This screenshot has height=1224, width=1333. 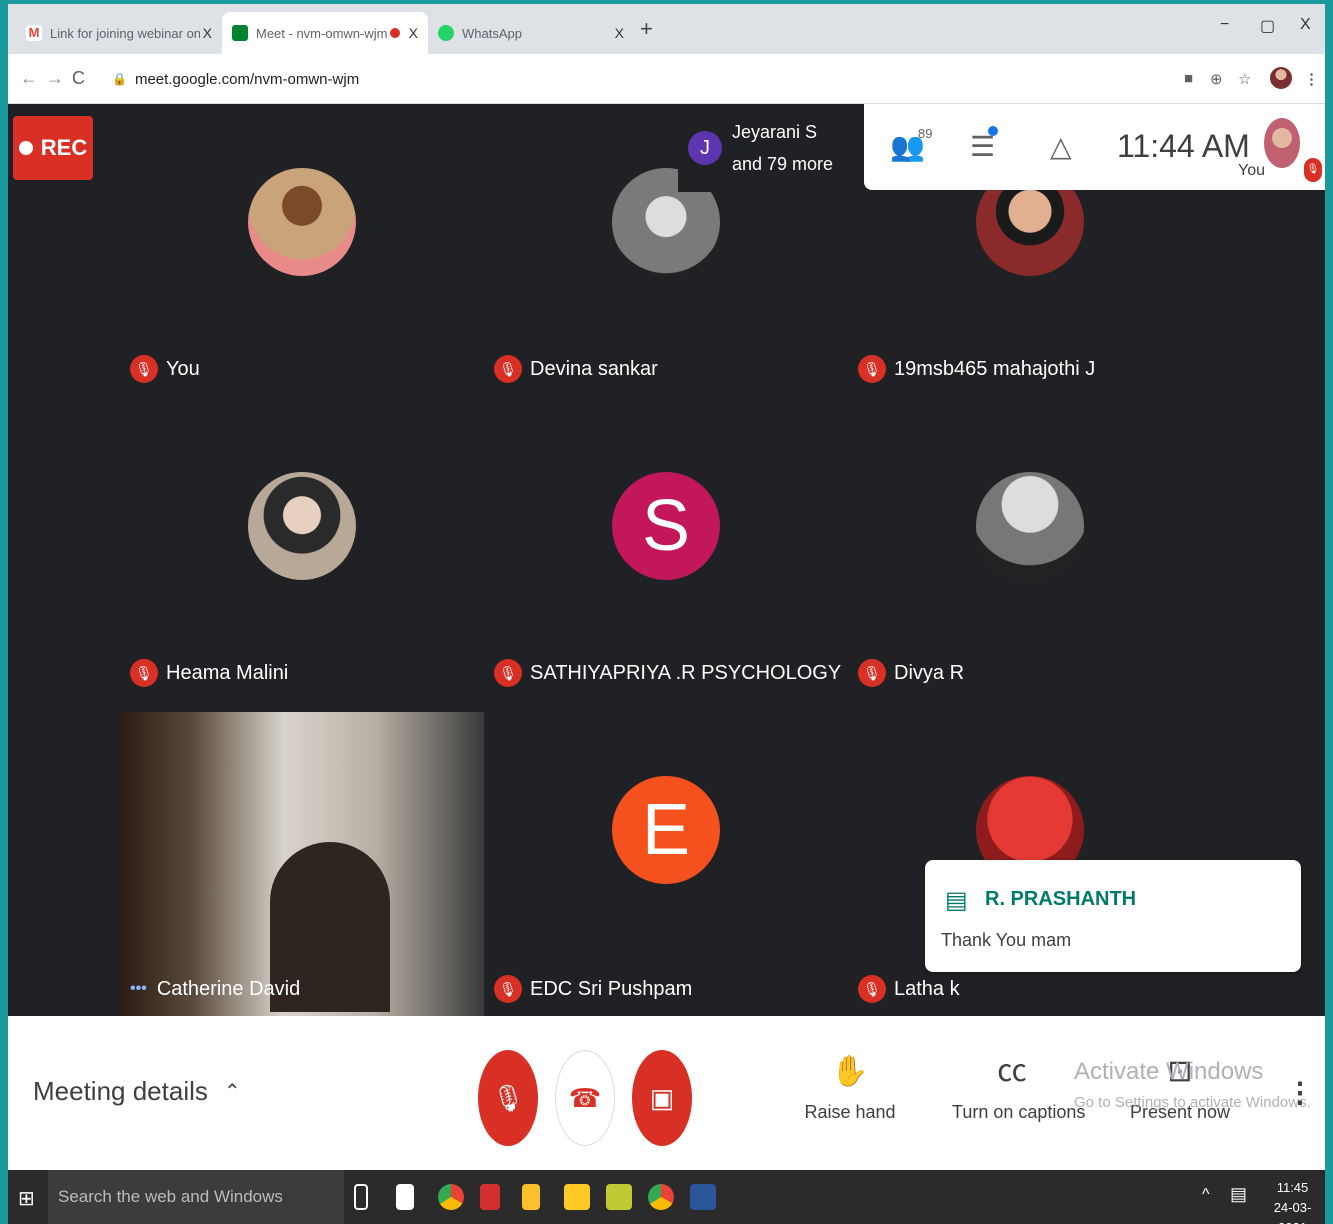 What do you see at coordinates (661, 1197) in the screenshot?
I see `chrome-active-icon` at bounding box center [661, 1197].